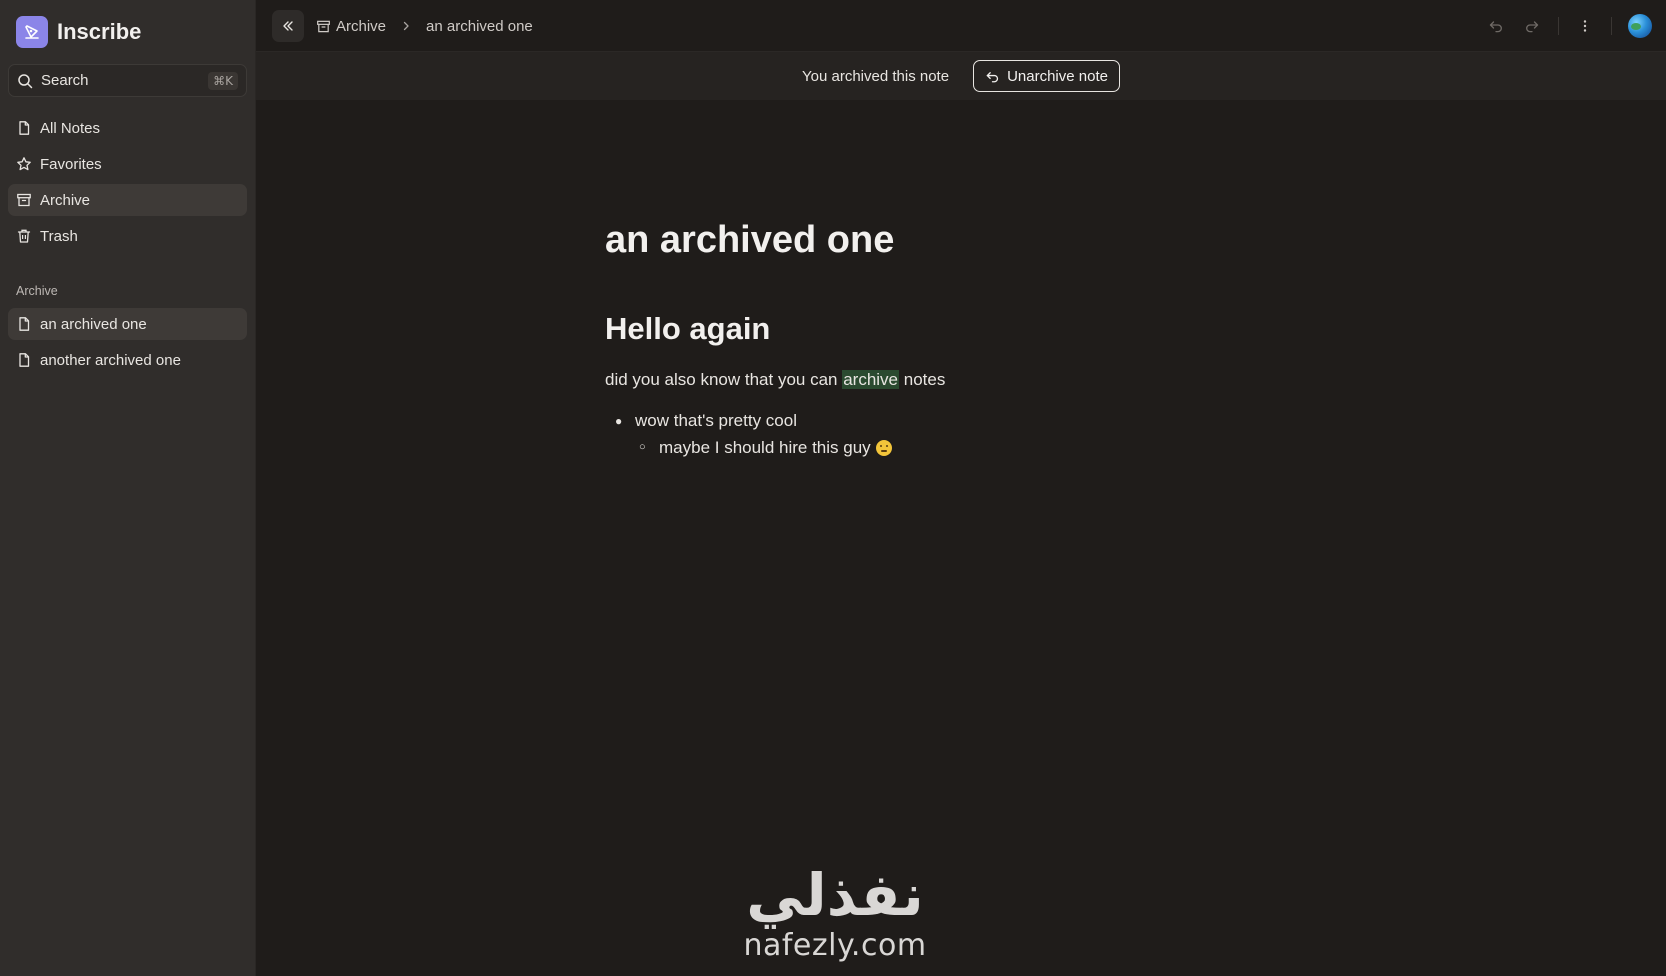 The width and height of the screenshot is (1666, 976). I want to click on note-item-label: an archived one, so click(93, 324).